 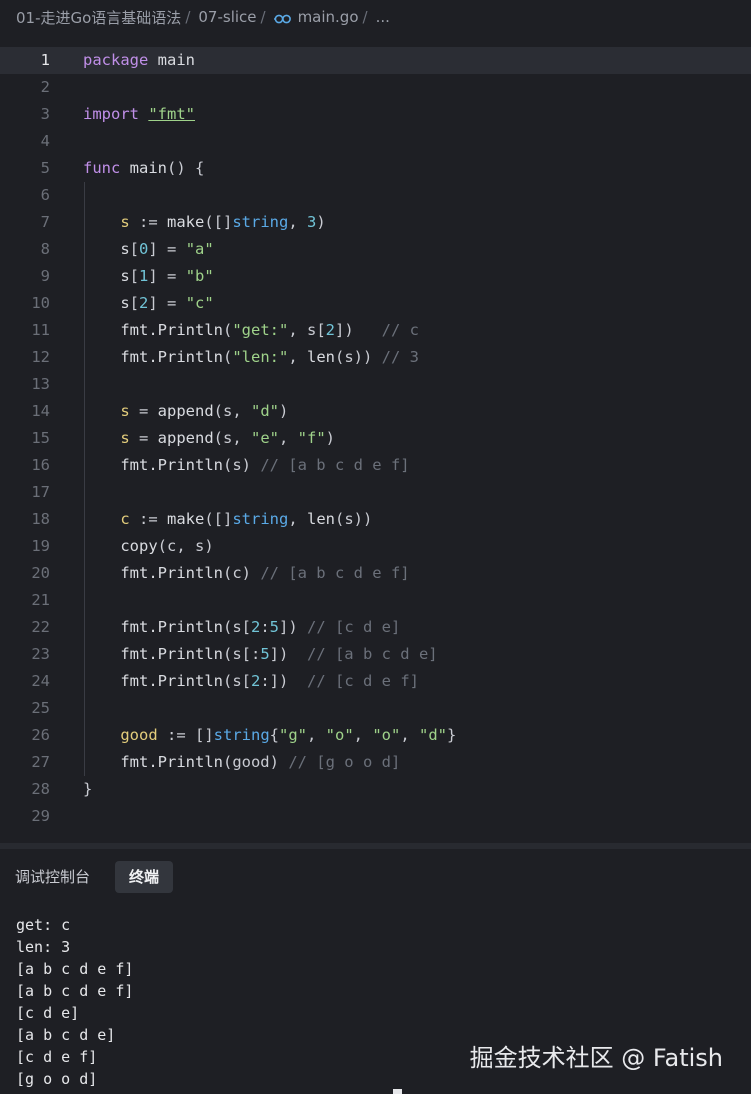 I want to click on code-token: [, so click(x=134, y=276).